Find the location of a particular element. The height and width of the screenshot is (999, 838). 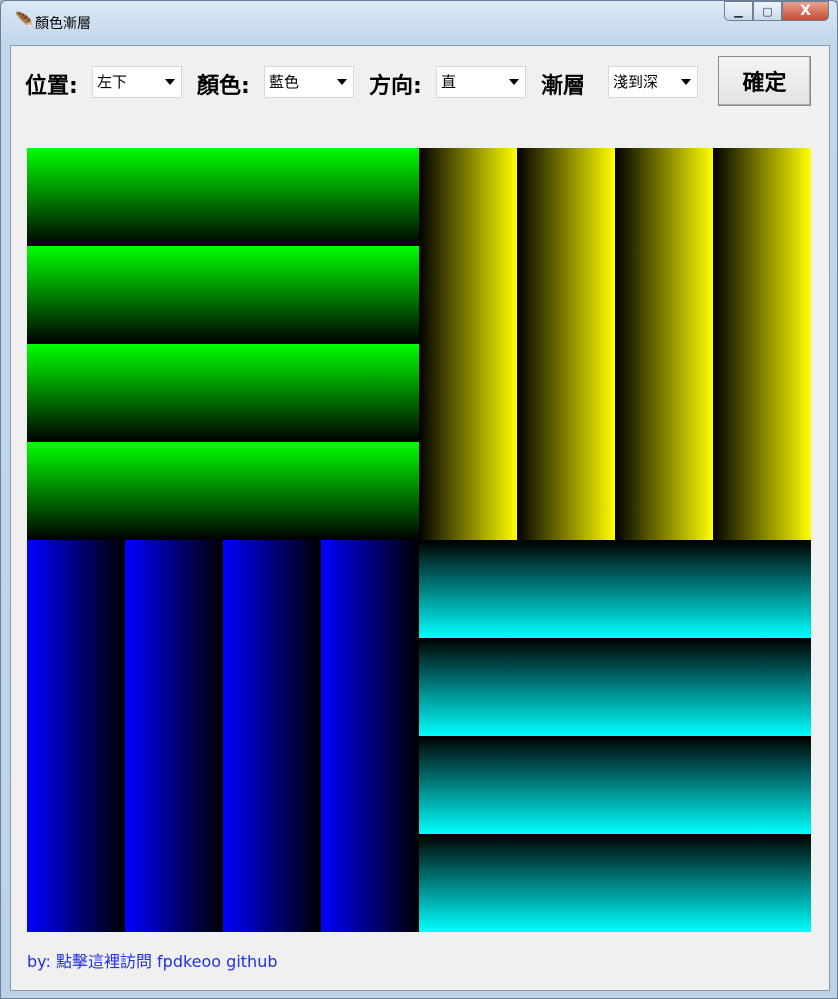

position-value: 左下 is located at coordinates (112, 82).